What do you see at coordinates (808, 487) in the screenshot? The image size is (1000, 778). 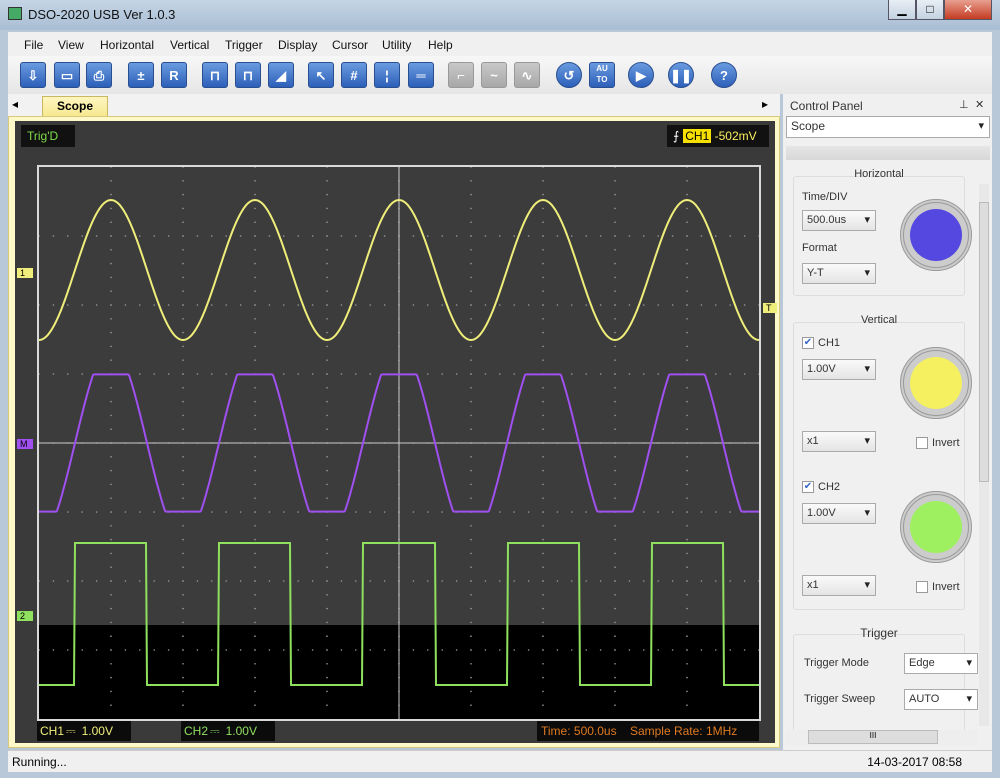 I see `ch2-checkbox: ✔` at bounding box center [808, 487].